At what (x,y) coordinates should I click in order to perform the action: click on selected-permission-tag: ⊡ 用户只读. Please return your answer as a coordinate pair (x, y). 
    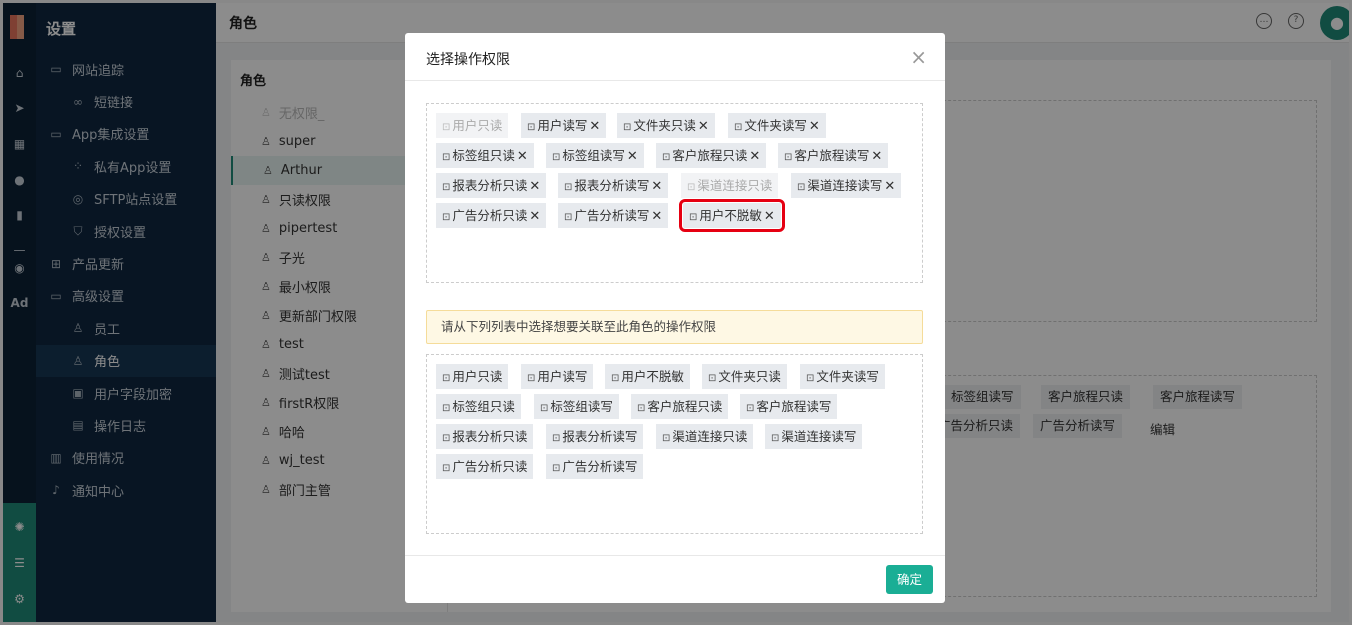
    Looking at the image, I should click on (472, 125).